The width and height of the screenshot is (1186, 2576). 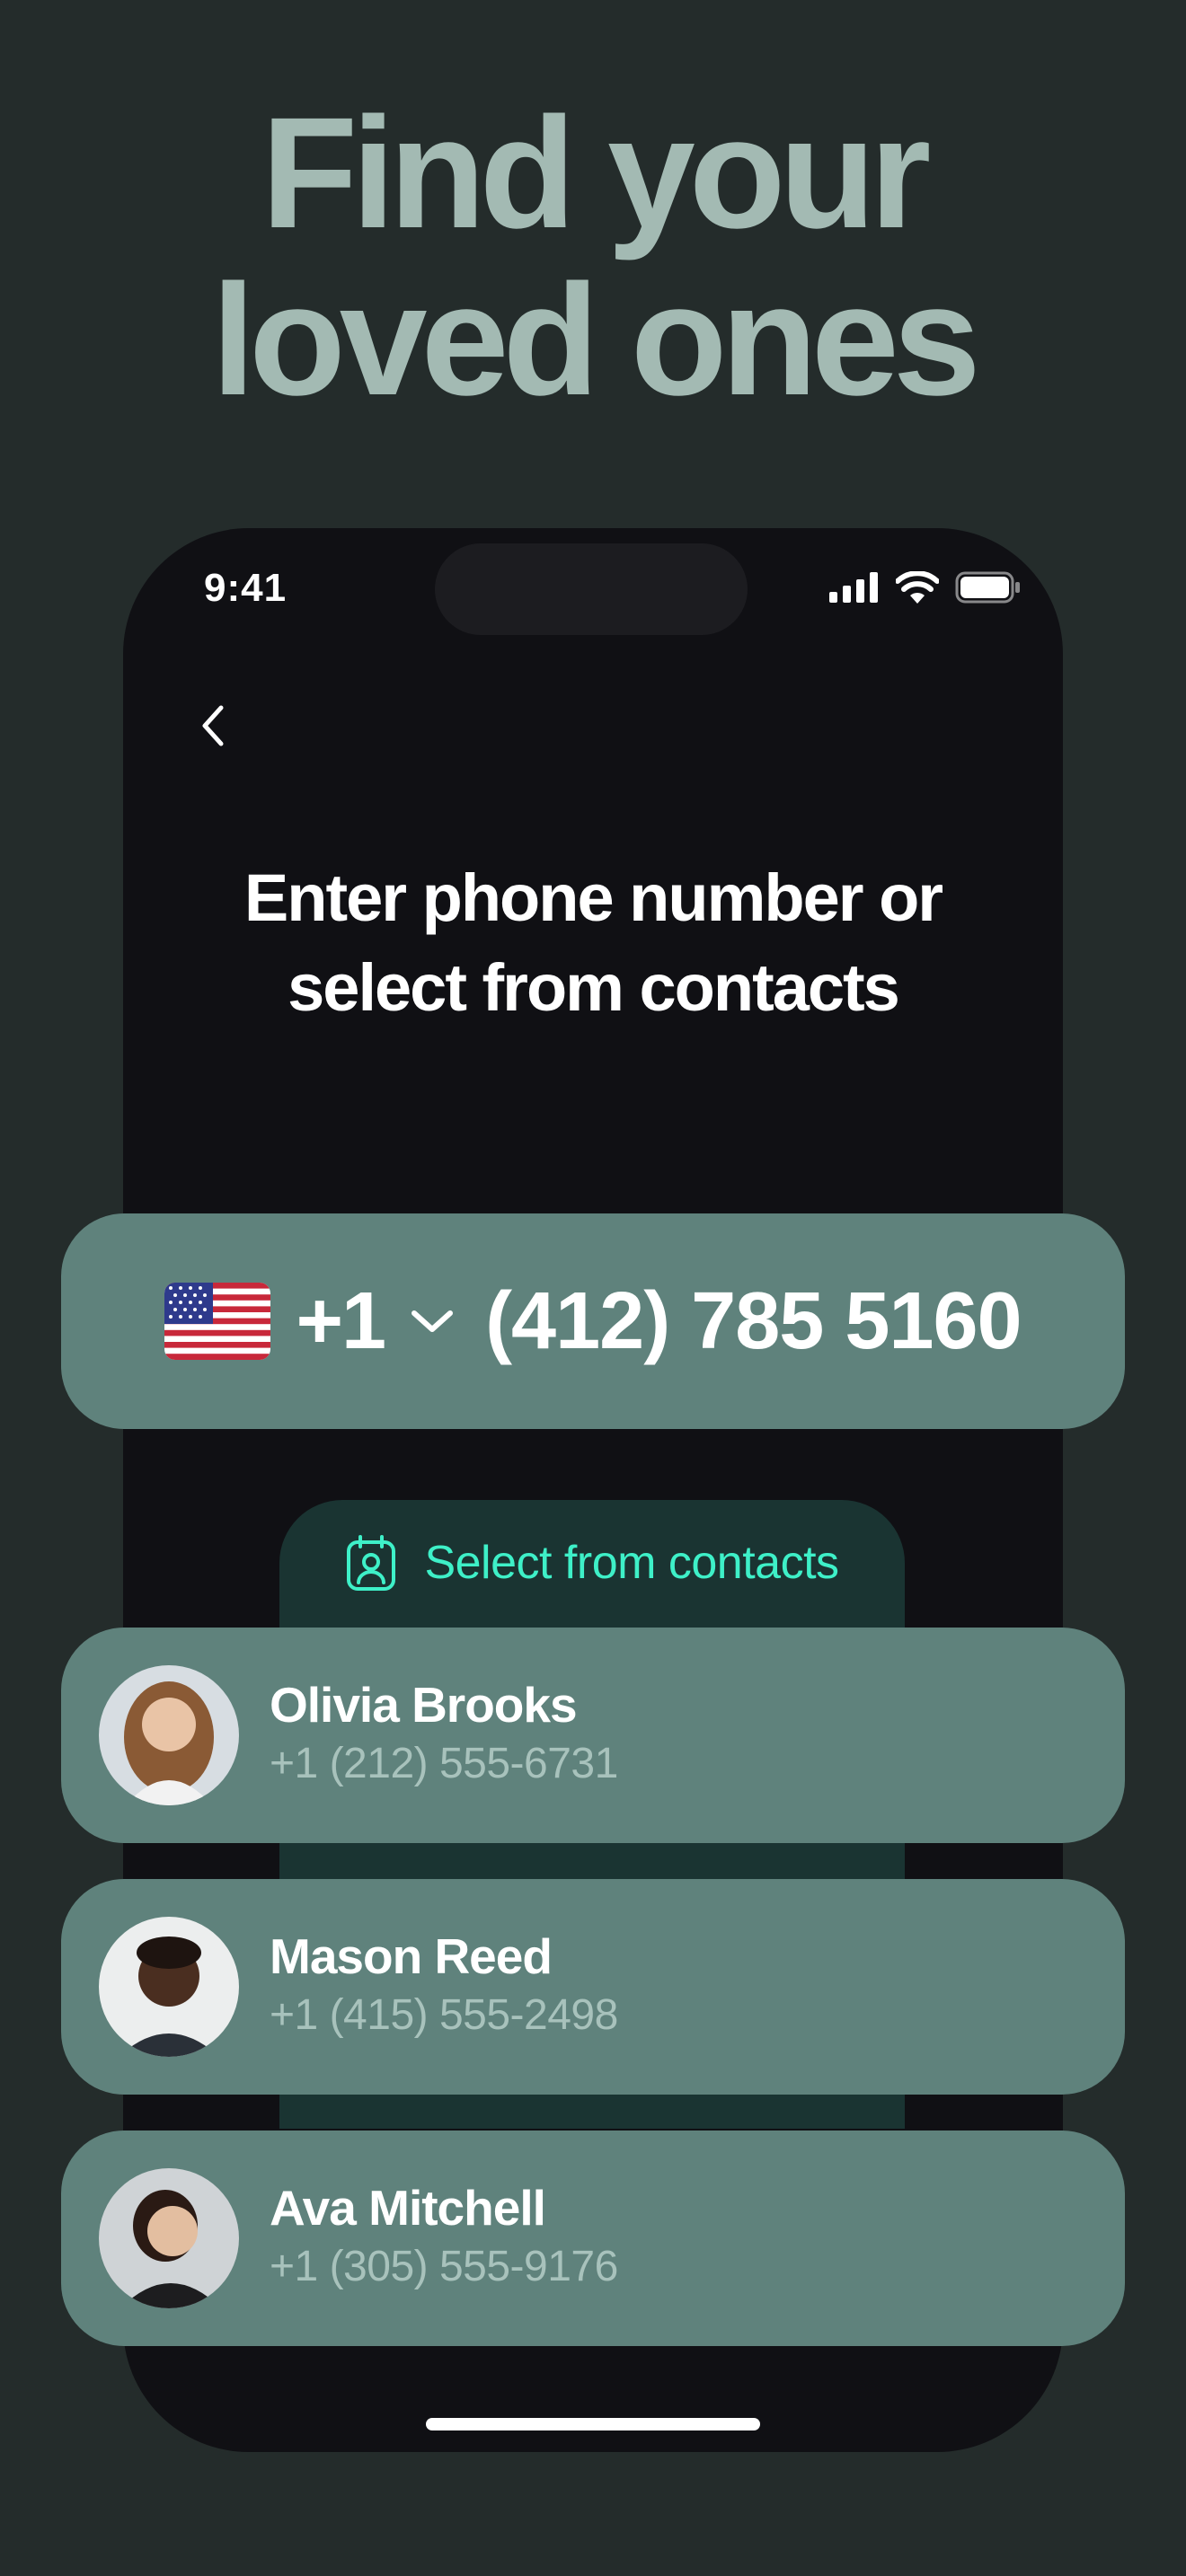 What do you see at coordinates (596, 173) in the screenshot?
I see `headline-line-1: Find your` at bounding box center [596, 173].